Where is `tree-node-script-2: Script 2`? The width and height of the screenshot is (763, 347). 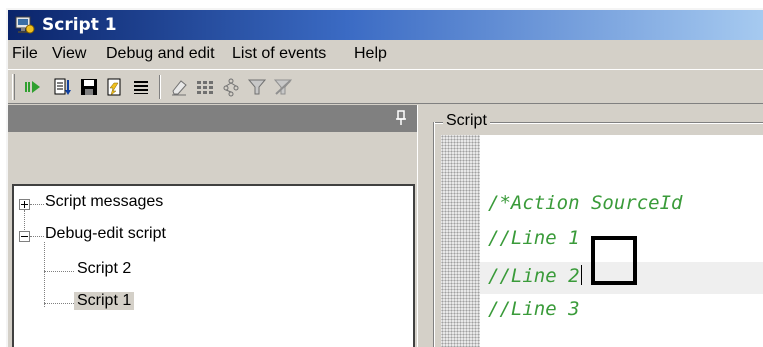
tree-node-script-2: Script 2 is located at coordinates (104, 269).